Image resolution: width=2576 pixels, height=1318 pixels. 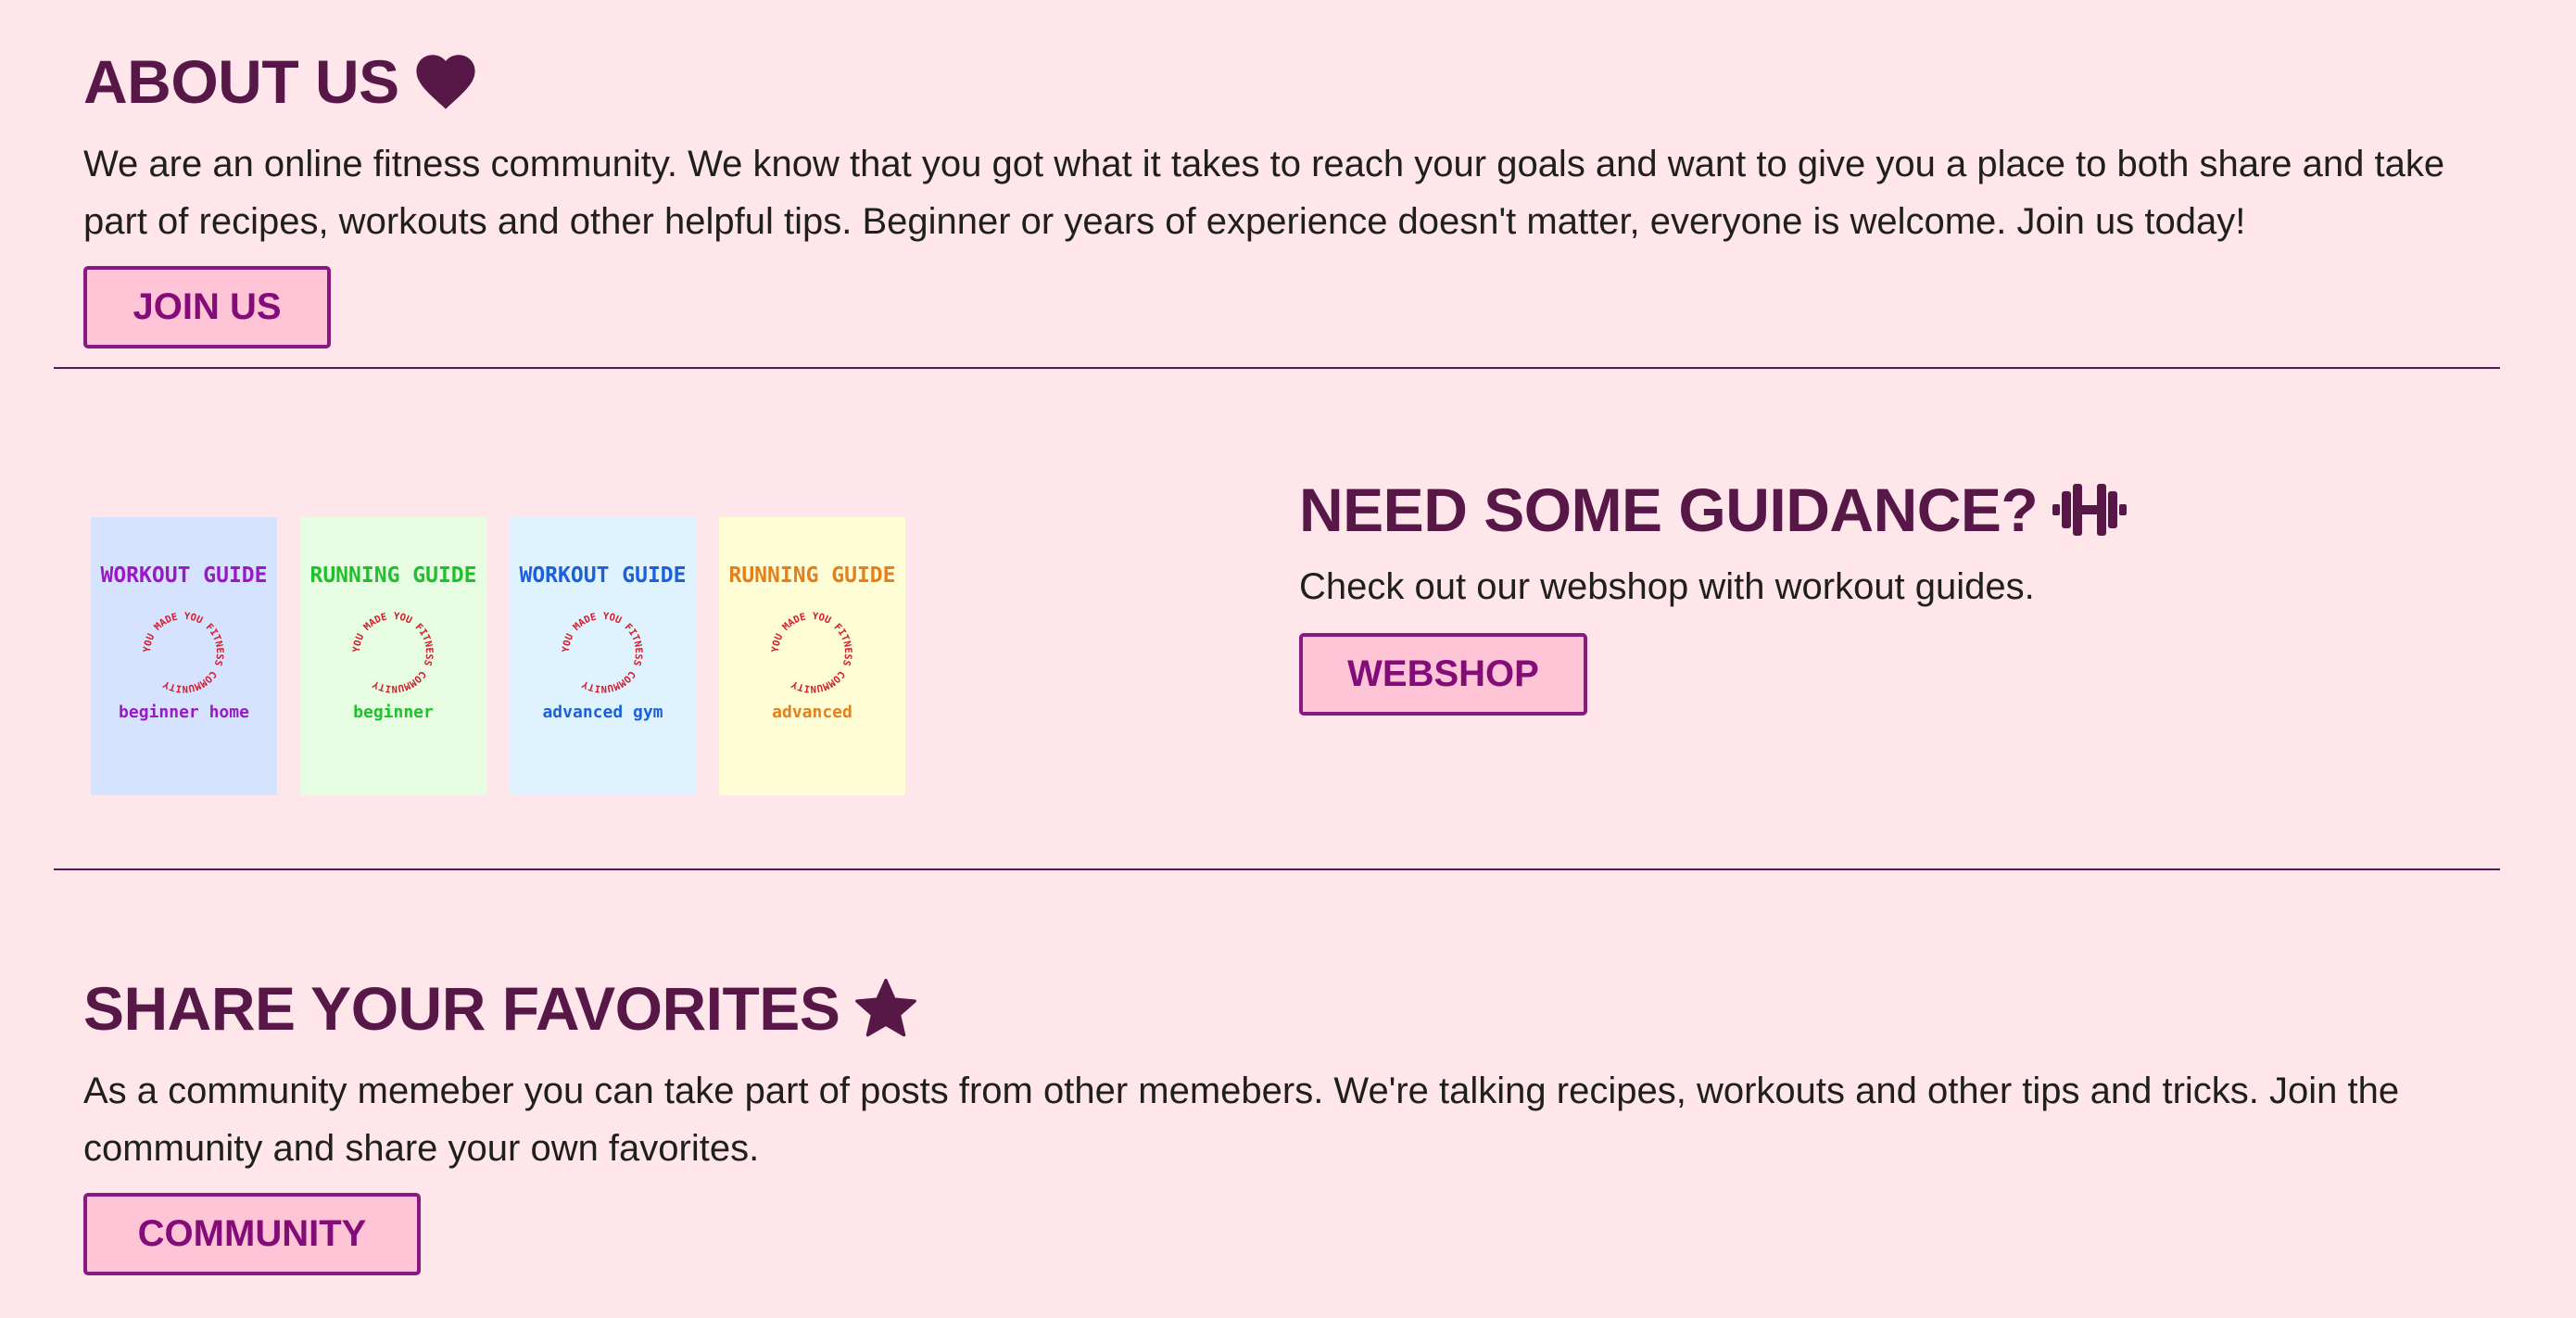 What do you see at coordinates (394, 712) in the screenshot?
I see `guide-subtitle: beginner` at bounding box center [394, 712].